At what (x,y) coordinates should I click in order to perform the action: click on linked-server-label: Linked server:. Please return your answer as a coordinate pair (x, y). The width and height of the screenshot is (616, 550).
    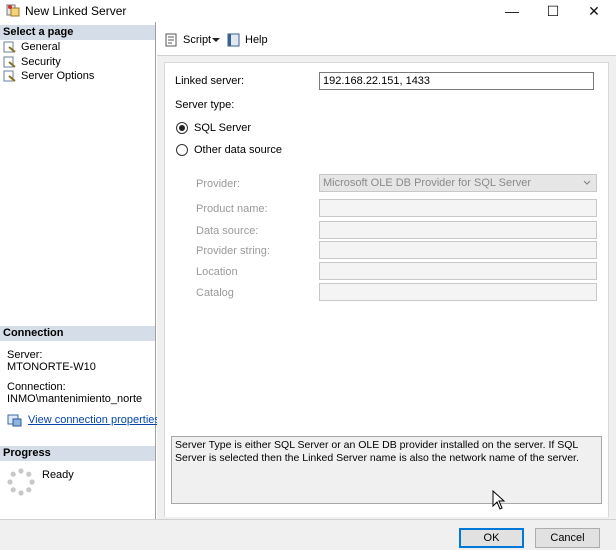
    Looking at the image, I should click on (210, 81).